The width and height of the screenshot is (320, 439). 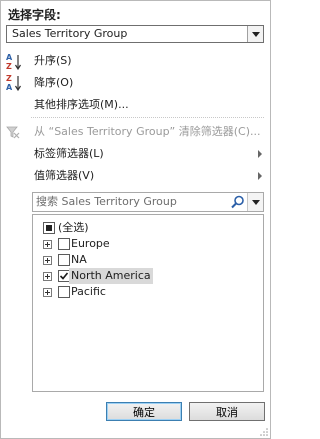 What do you see at coordinates (88, 291) in the screenshot?
I see `item-label: Pacific` at bounding box center [88, 291].